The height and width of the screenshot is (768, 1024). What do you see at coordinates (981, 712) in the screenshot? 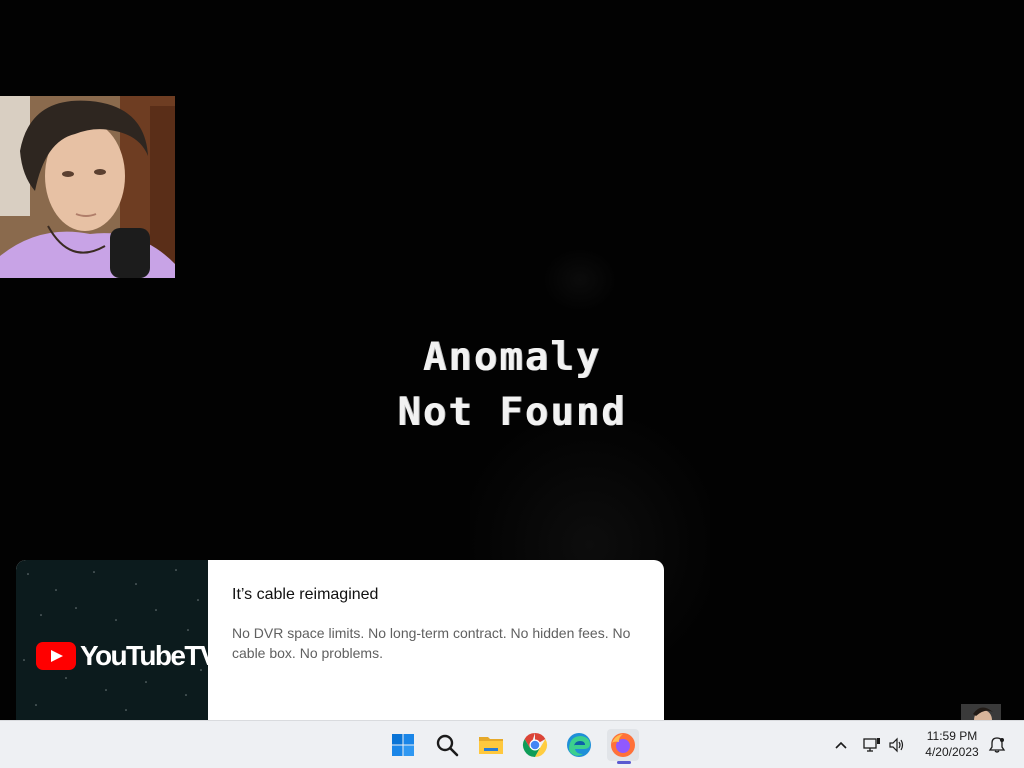
I see `corner-video-thumbnail` at bounding box center [981, 712].